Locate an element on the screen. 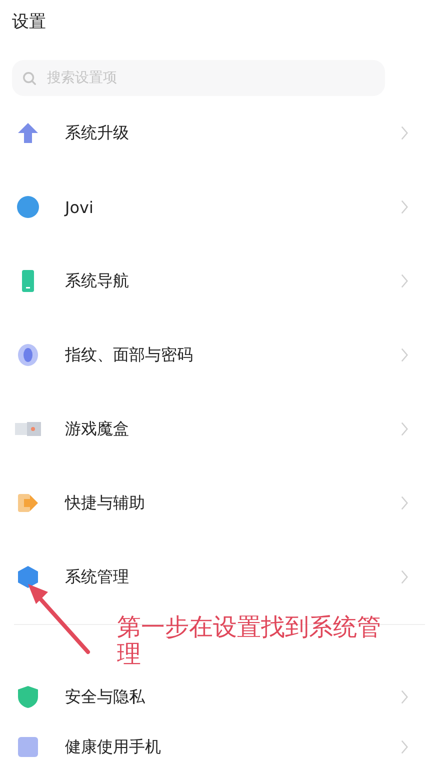  annotation-text: 第一步在设置找到系统管理 is located at coordinates (249, 641).